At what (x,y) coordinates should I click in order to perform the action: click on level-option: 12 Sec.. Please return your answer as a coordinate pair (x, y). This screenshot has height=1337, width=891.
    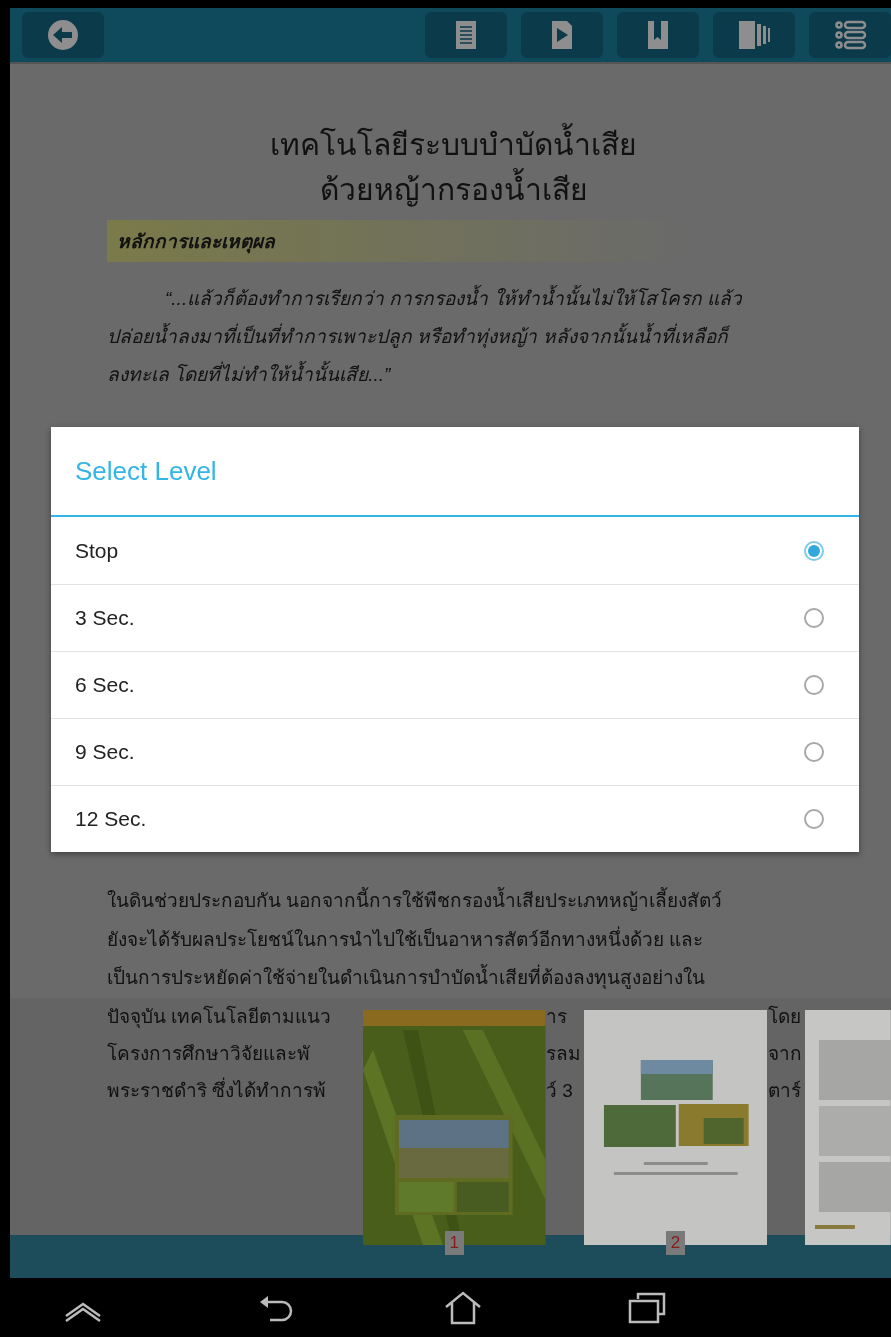
    Looking at the image, I should click on (455, 818).